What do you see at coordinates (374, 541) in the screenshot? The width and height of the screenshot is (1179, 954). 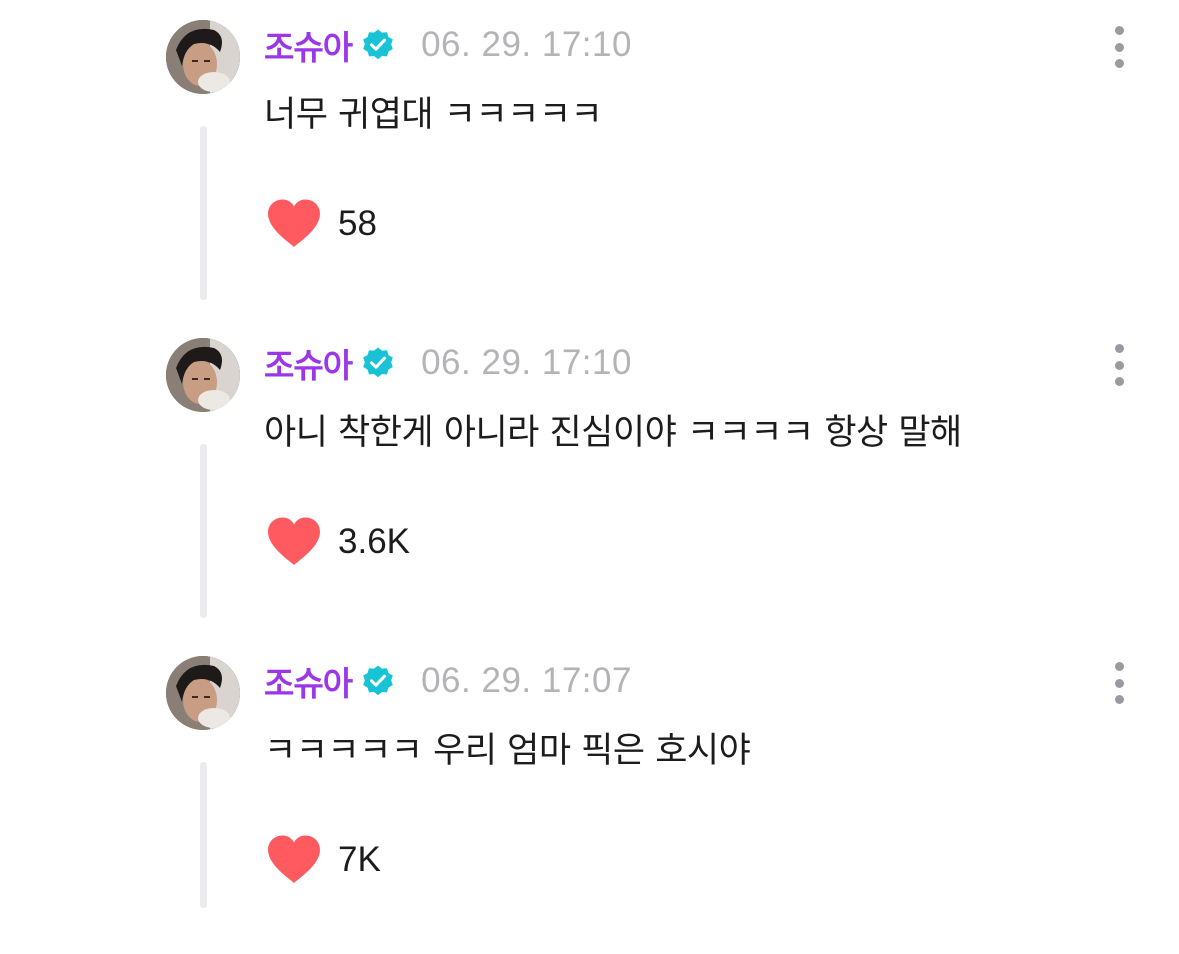 I see `like-count: 3.6K` at bounding box center [374, 541].